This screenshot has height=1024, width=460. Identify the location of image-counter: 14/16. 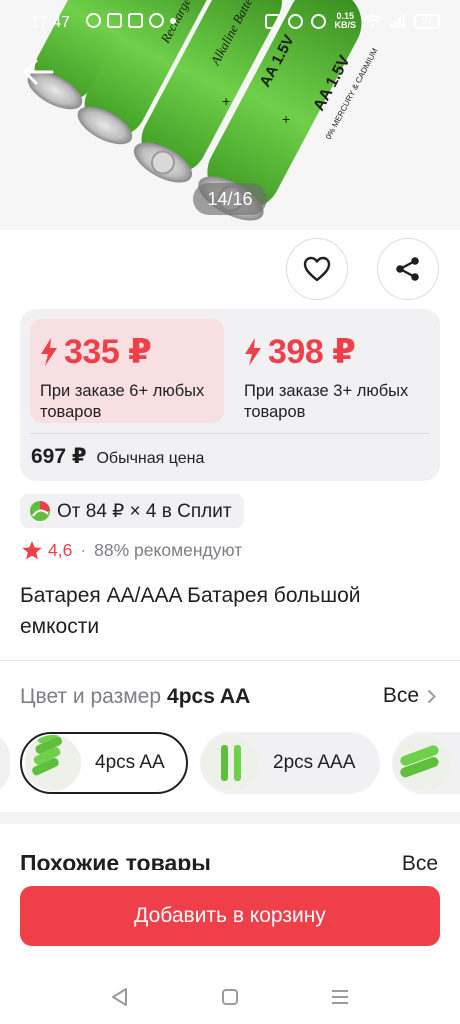
(230, 199).